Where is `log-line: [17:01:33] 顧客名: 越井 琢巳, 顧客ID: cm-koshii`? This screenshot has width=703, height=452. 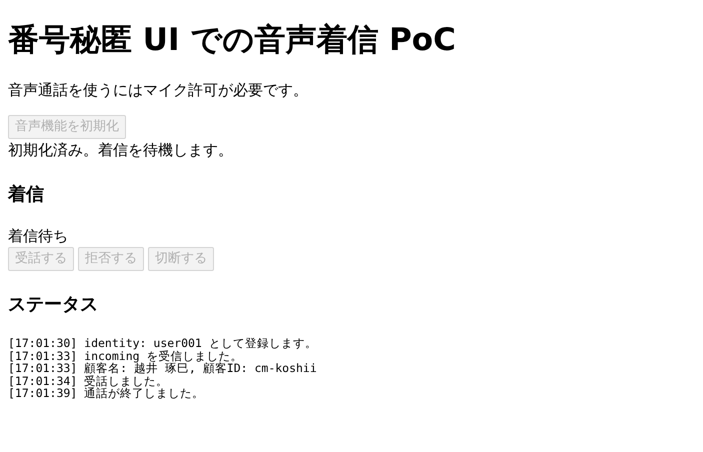
log-line: [17:01:33] 顧客名: 越井 琢巳, 顧客ID: cm-koshii is located at coordinates (162, 368).